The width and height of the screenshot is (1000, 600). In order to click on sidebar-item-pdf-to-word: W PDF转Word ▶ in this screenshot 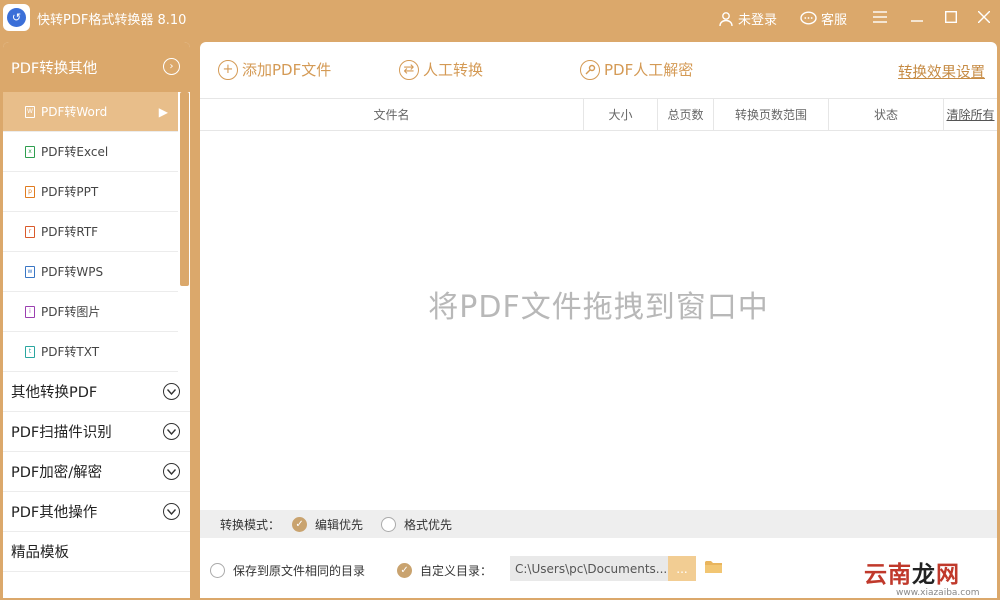, I will do `click(90, 112)`.